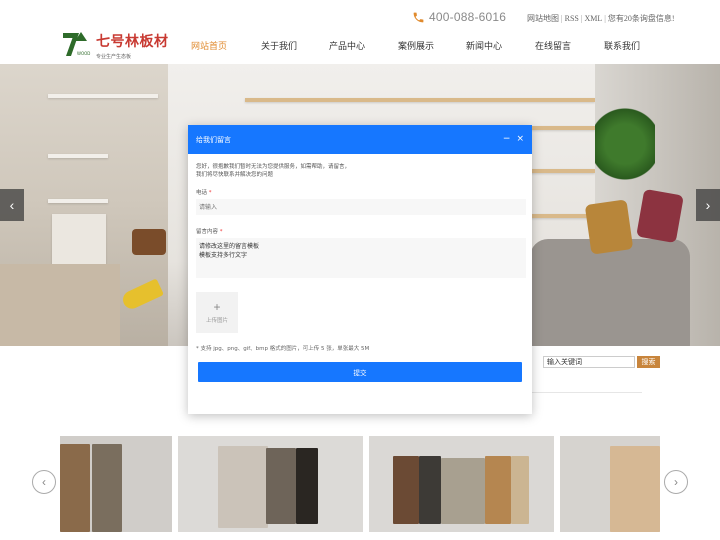  Describe the element at coordinates (273, 167) in the screenshot. I see `description-line: 您好，很抱歉我们暂时无法为您提供服务，如需帮助，请留言，` at that location.